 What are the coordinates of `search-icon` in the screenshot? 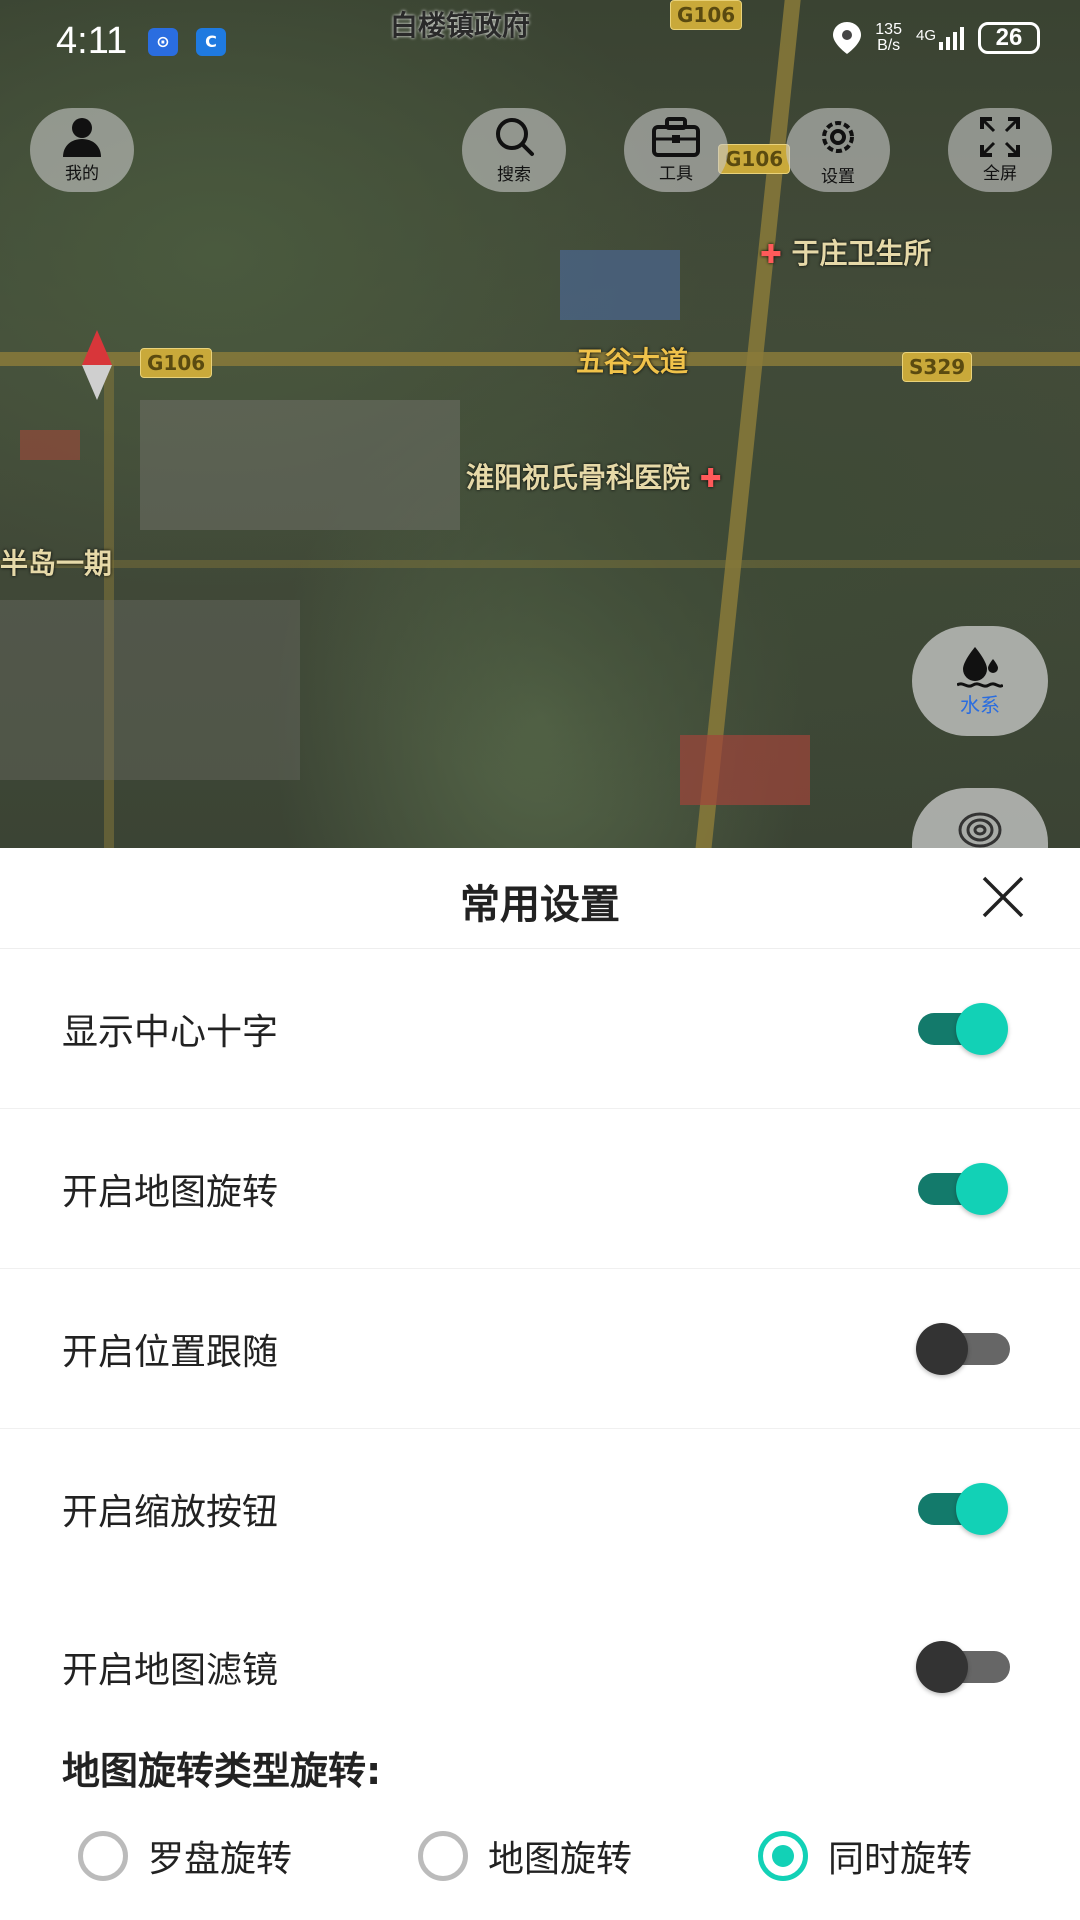 It's located at (515, 136).